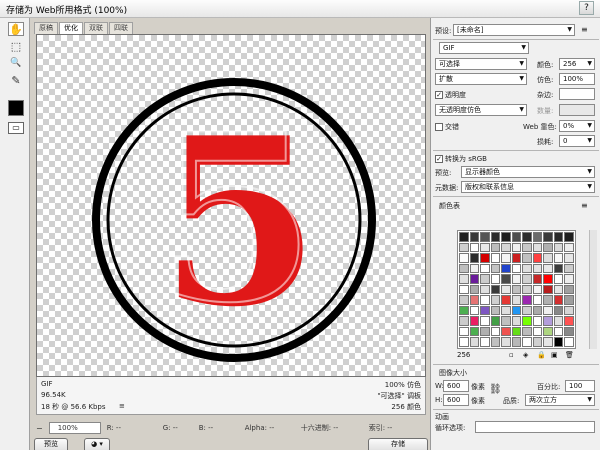 Image resolution: width=600 pixels, height=450 pixels. Describe the element at coordinates (577, 141) in the screenshot. I see `lossy-field: 0 ▼` at that location.